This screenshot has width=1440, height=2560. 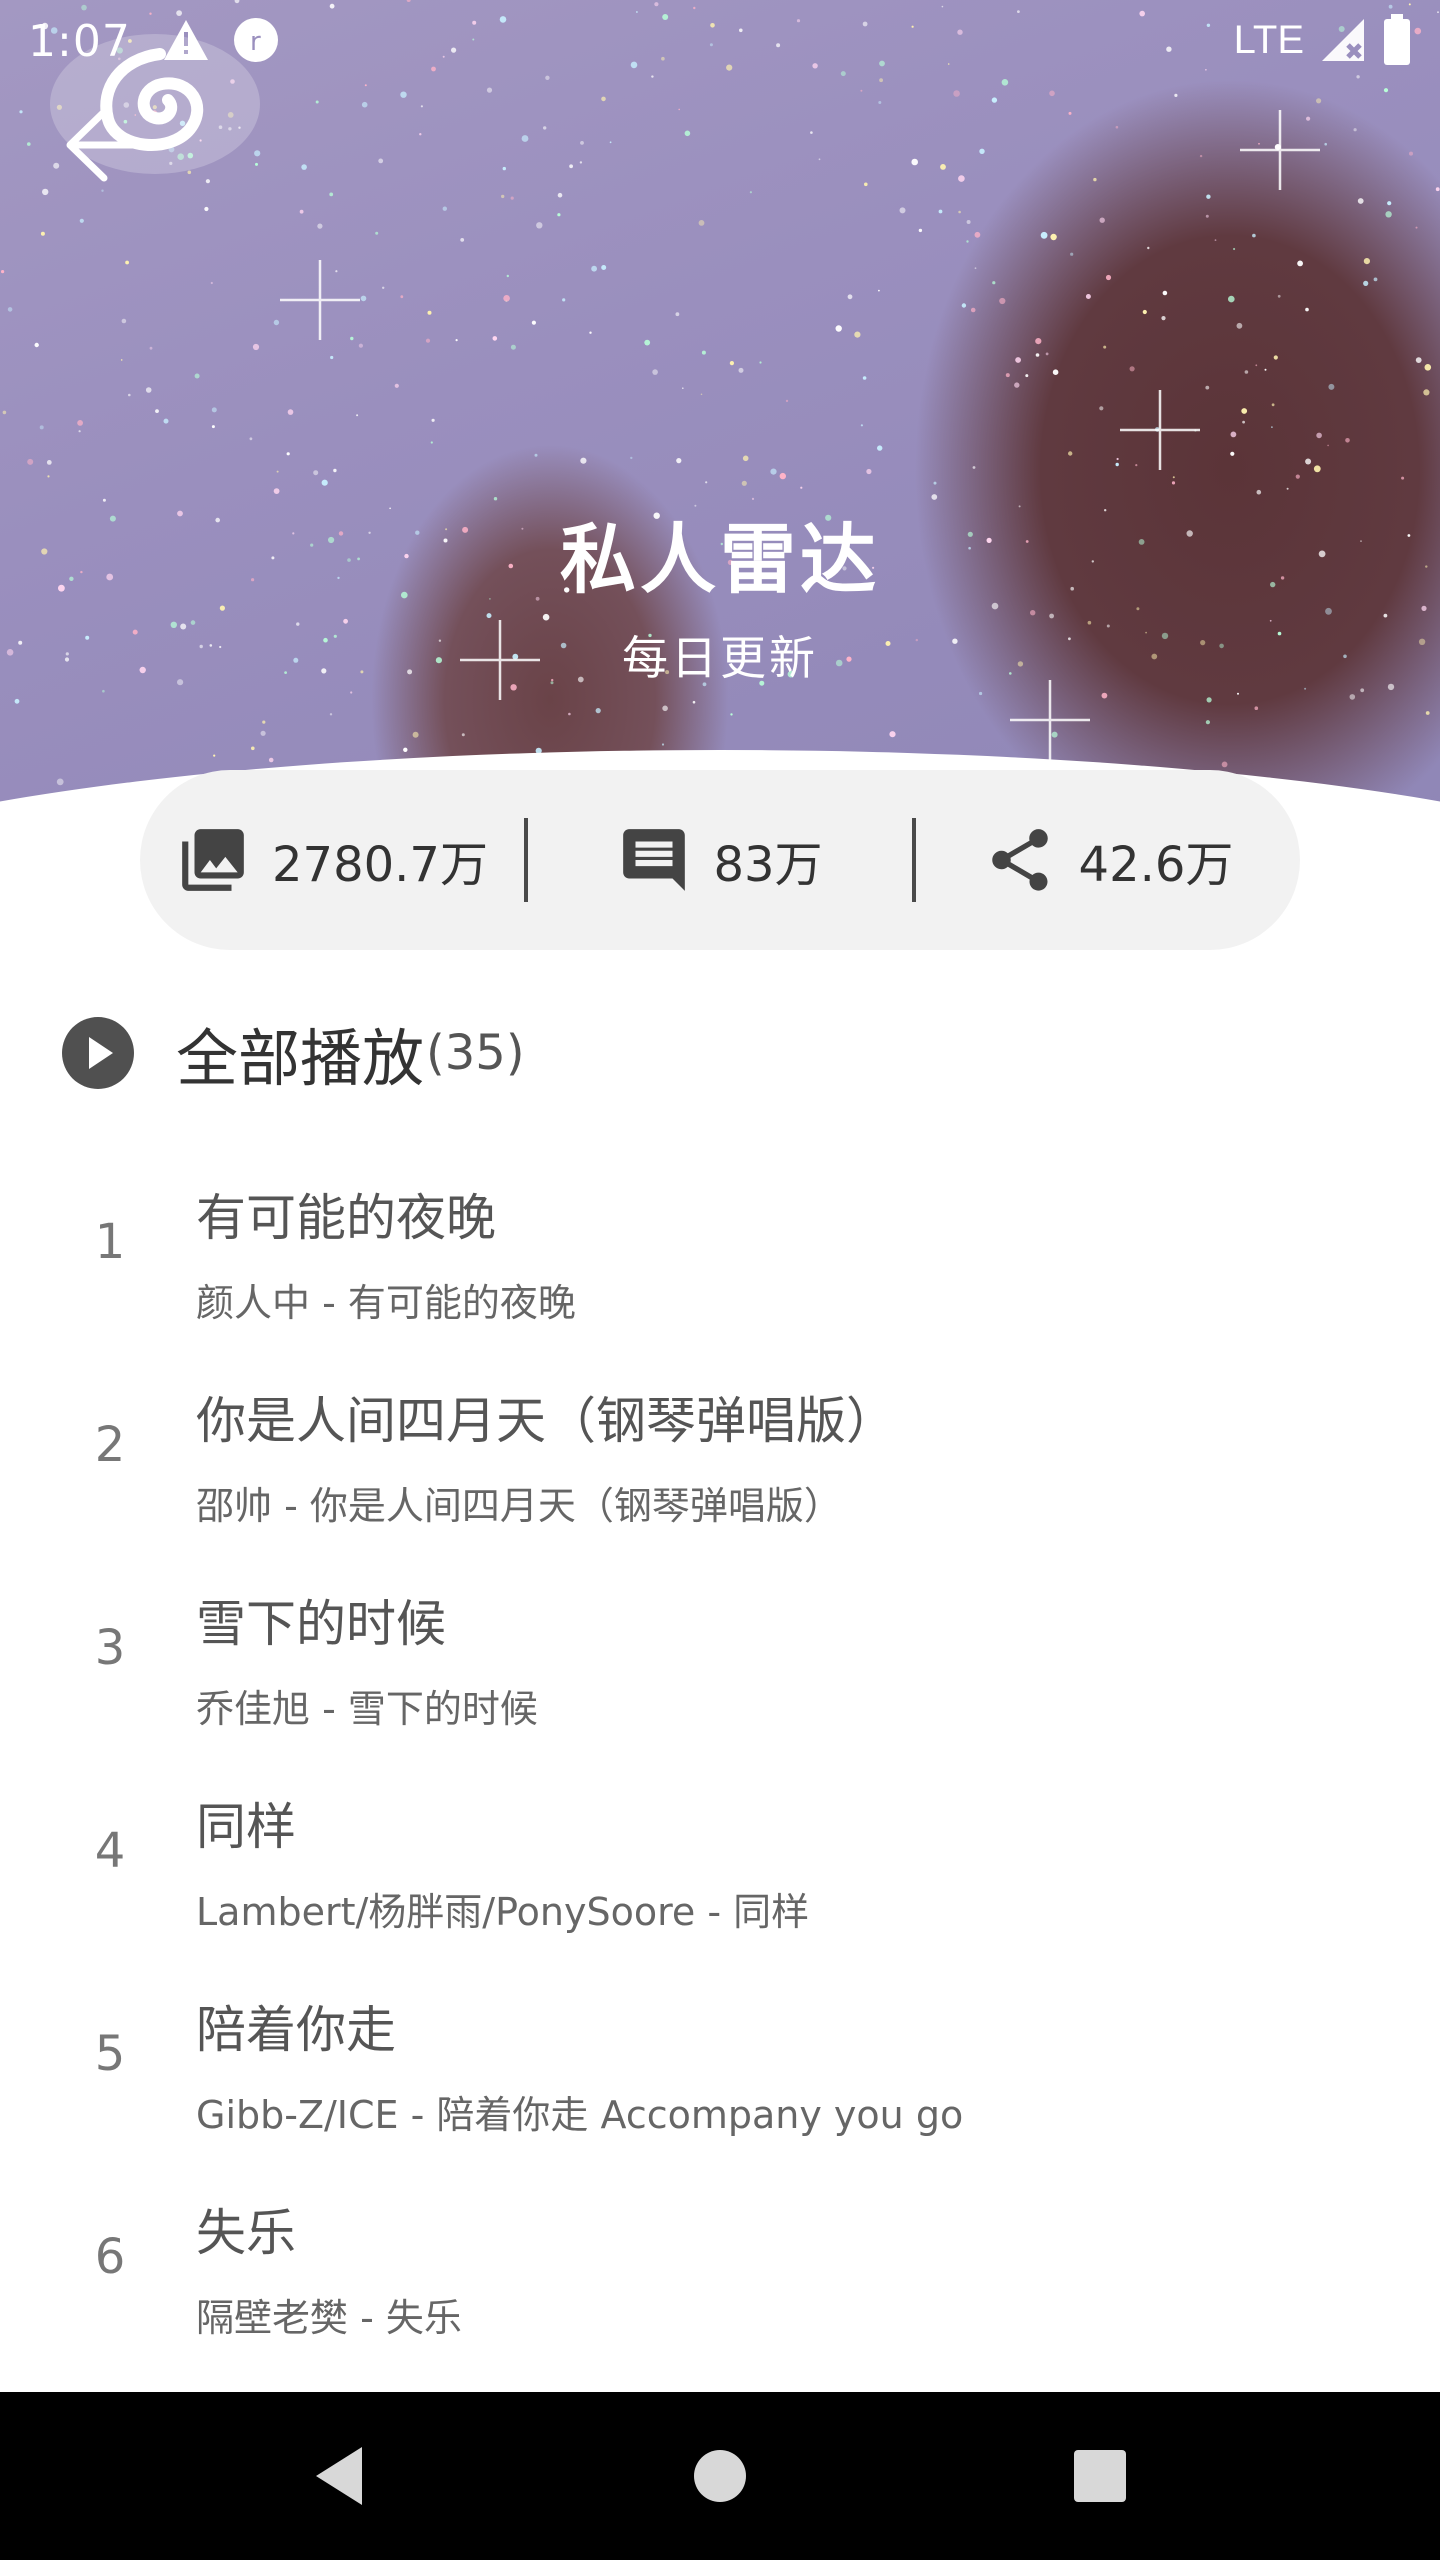 I want to click on play-circle-icon, so click(x=98, y=1053).